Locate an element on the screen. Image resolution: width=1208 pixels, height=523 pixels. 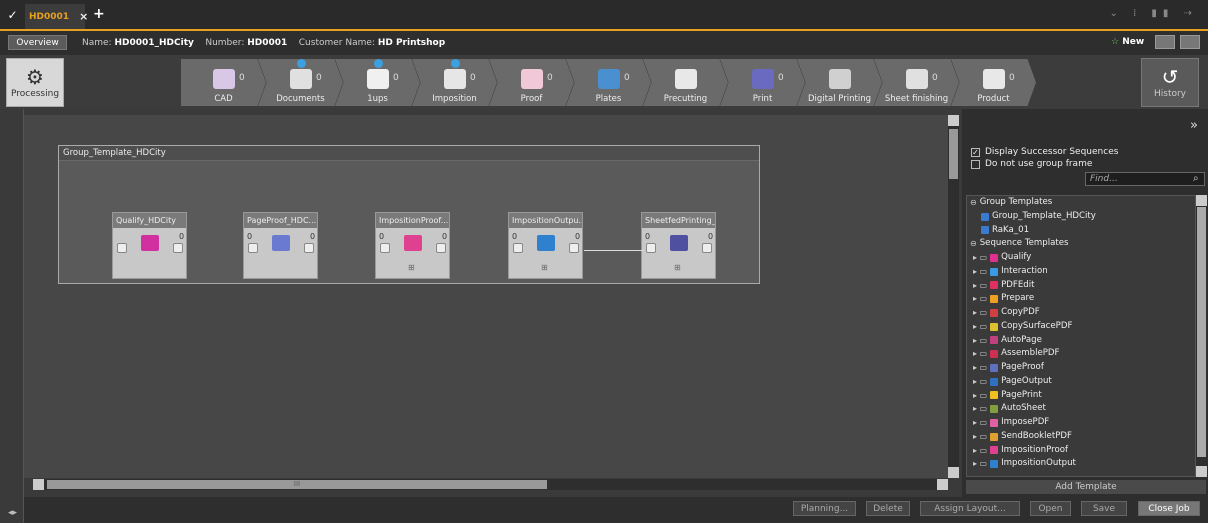
scroll-thumb is located at coordinates (953, 154).